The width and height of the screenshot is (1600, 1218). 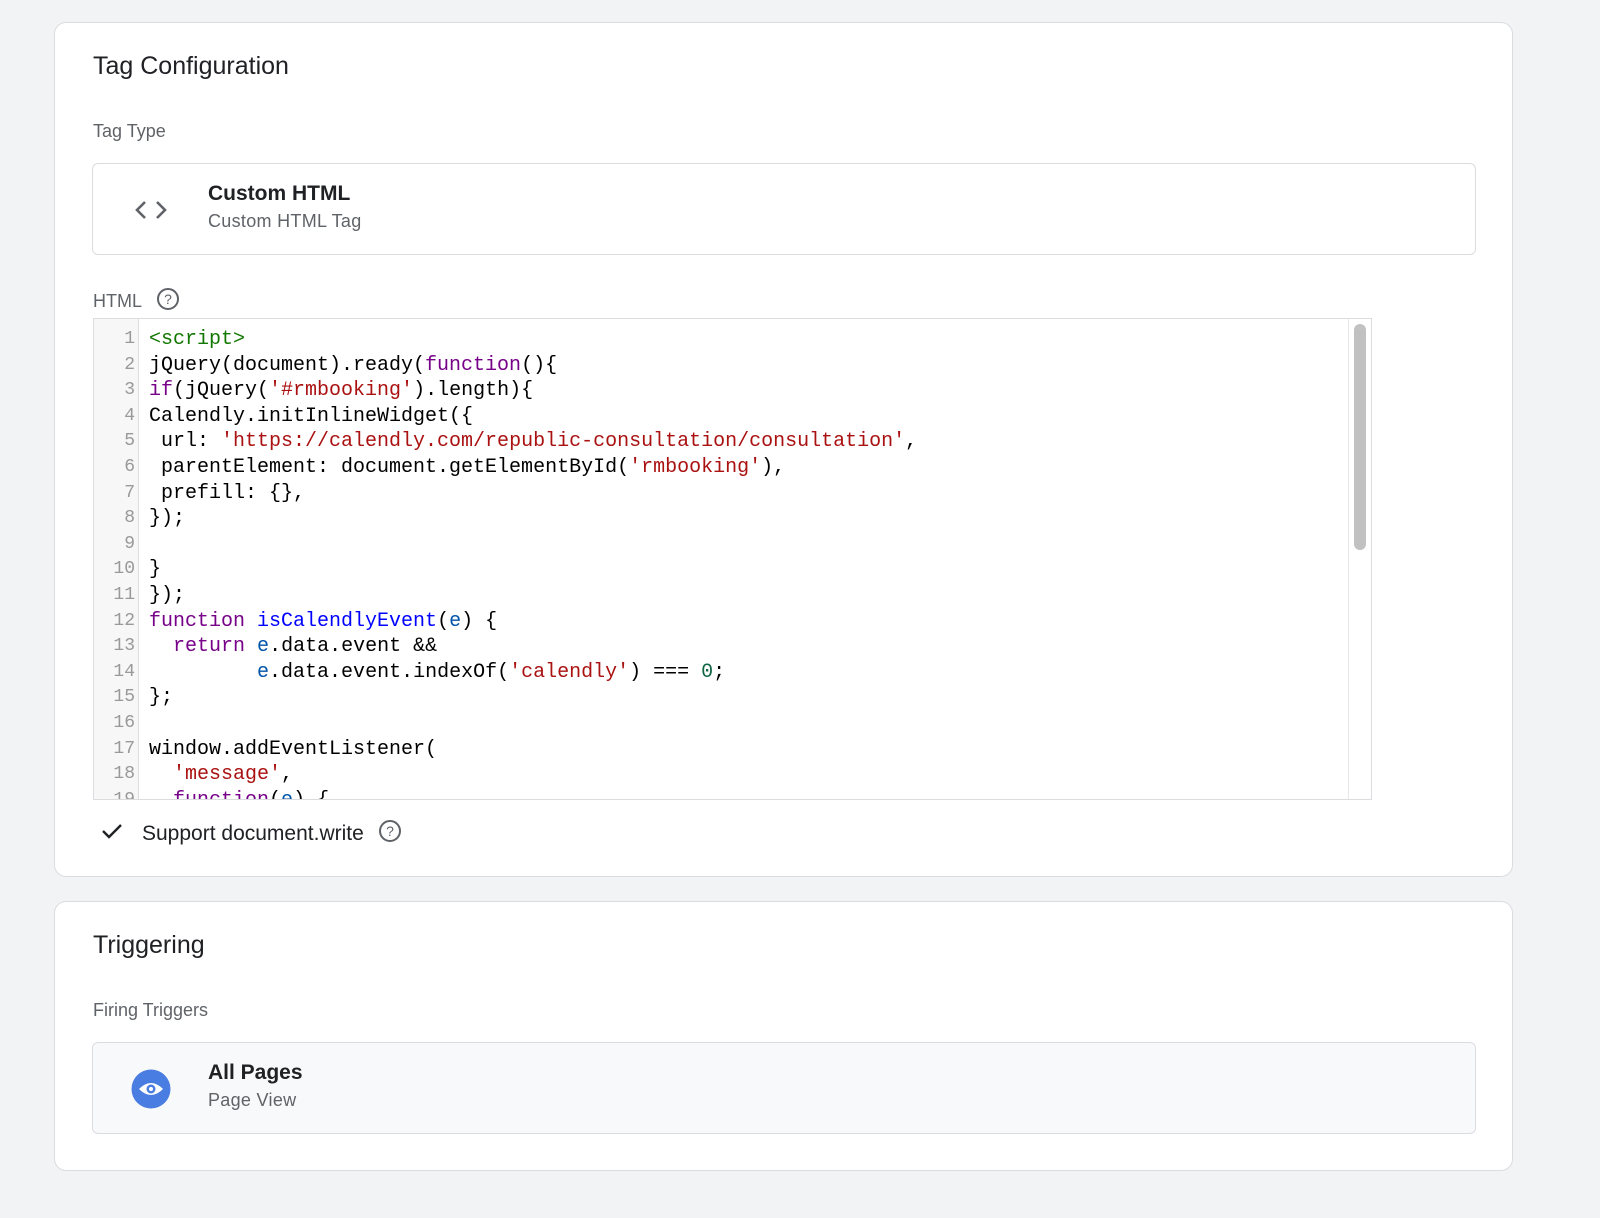 I want to click on code-text: if(jQuery('#rmbooking').length){, so click(x=341, y=391).